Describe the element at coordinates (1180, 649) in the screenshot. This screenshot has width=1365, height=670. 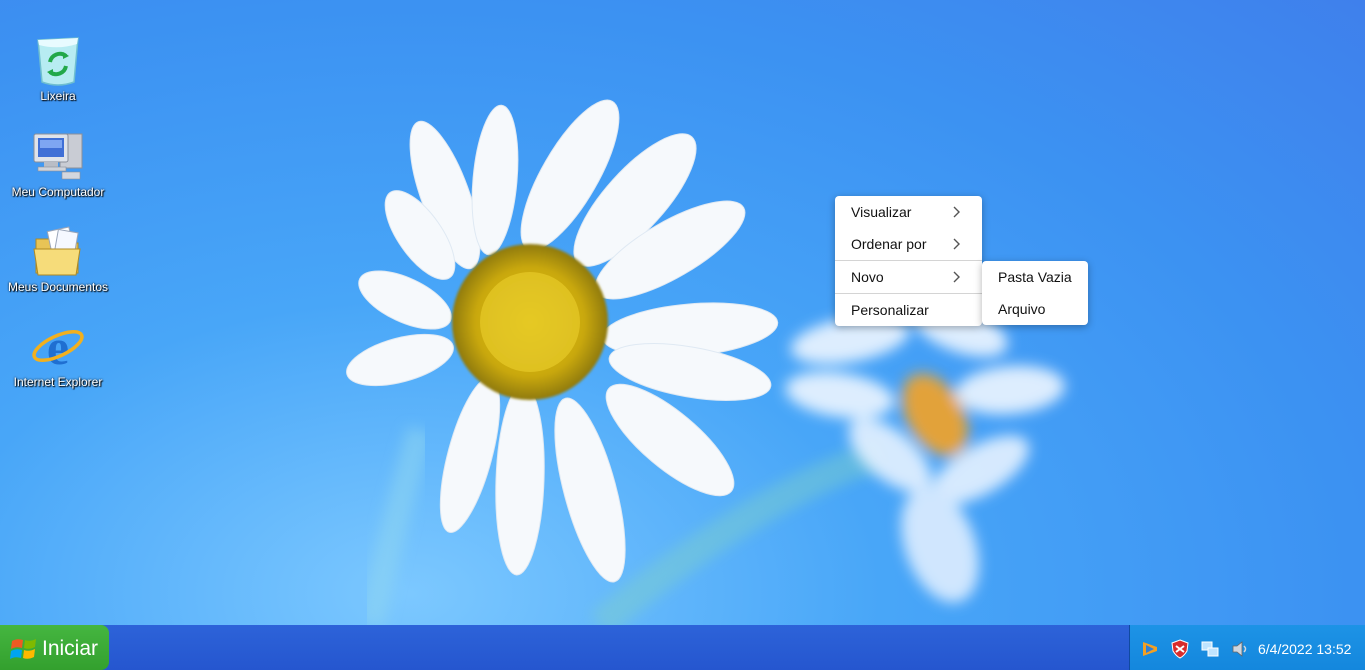
I see `security-shield-icon` at that location.